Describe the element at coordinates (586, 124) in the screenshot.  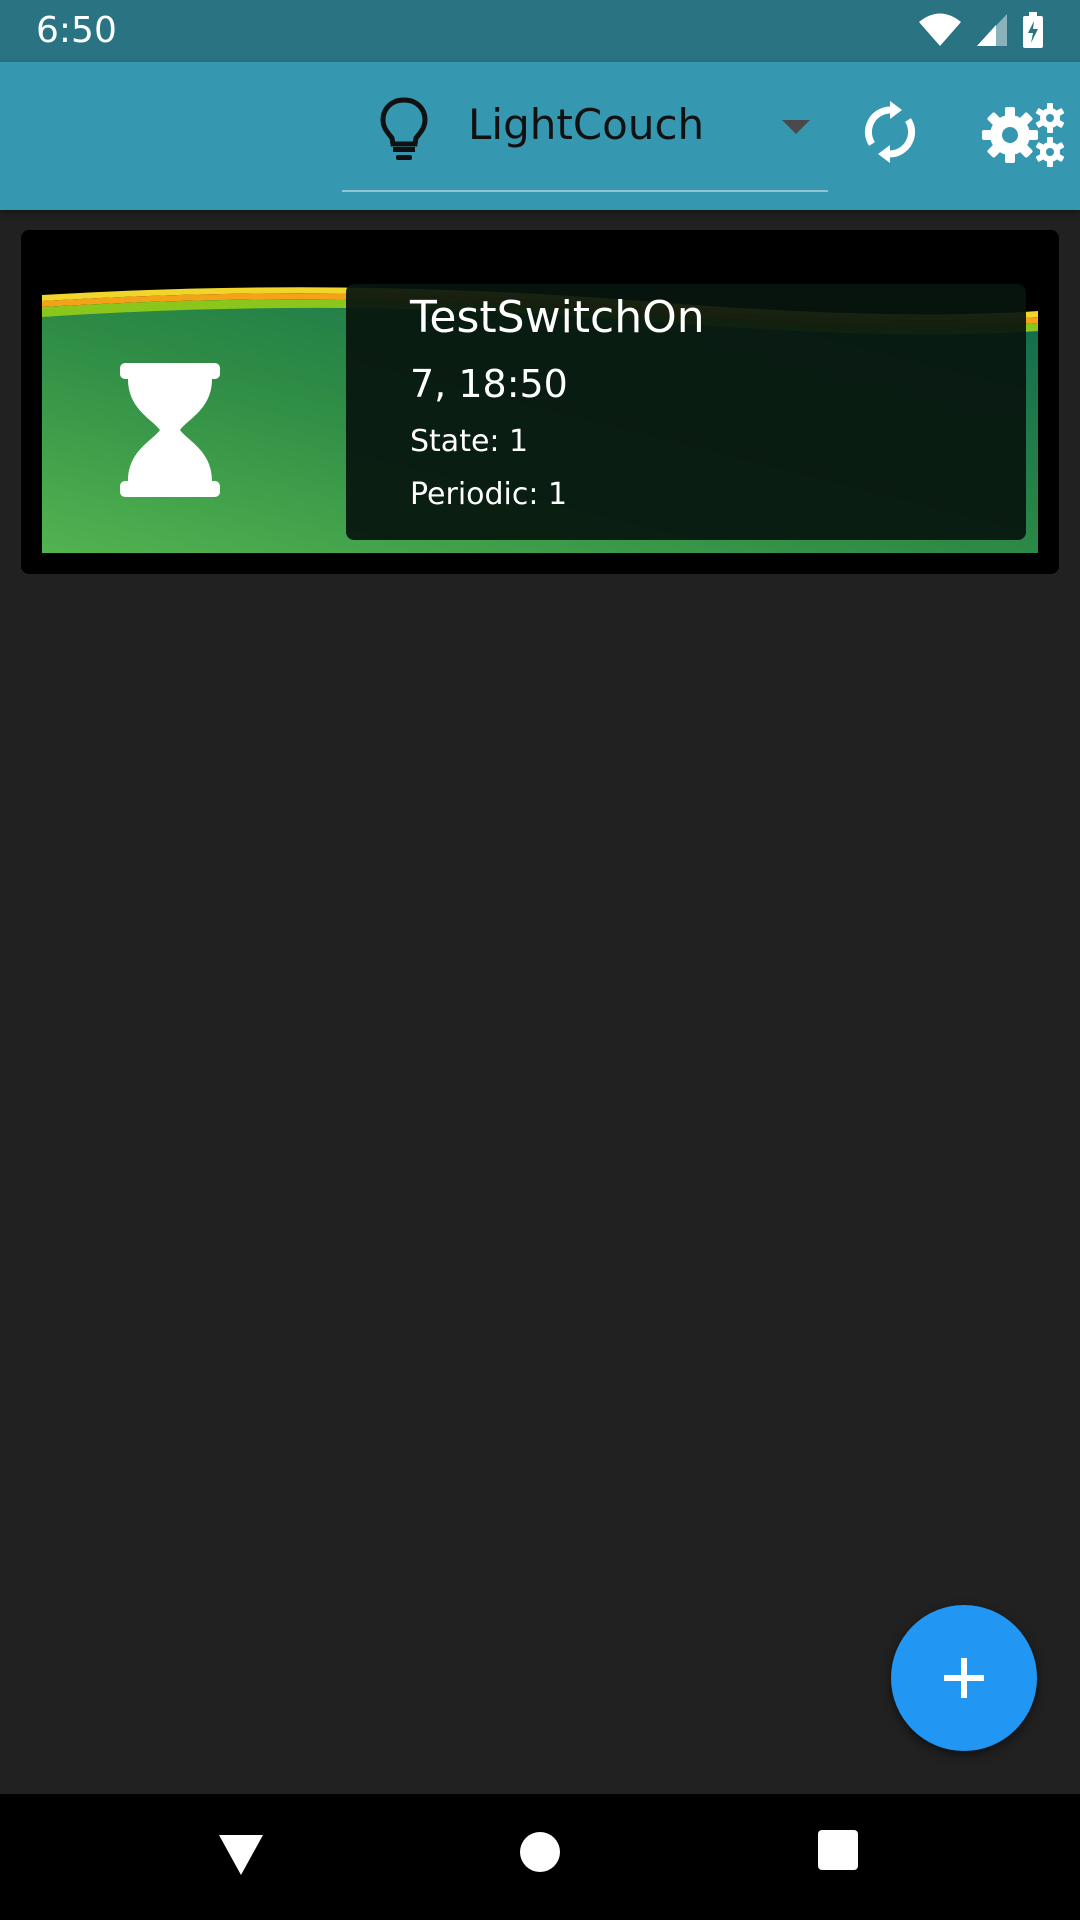
I see `device-select-value: LightCouch` at that location.